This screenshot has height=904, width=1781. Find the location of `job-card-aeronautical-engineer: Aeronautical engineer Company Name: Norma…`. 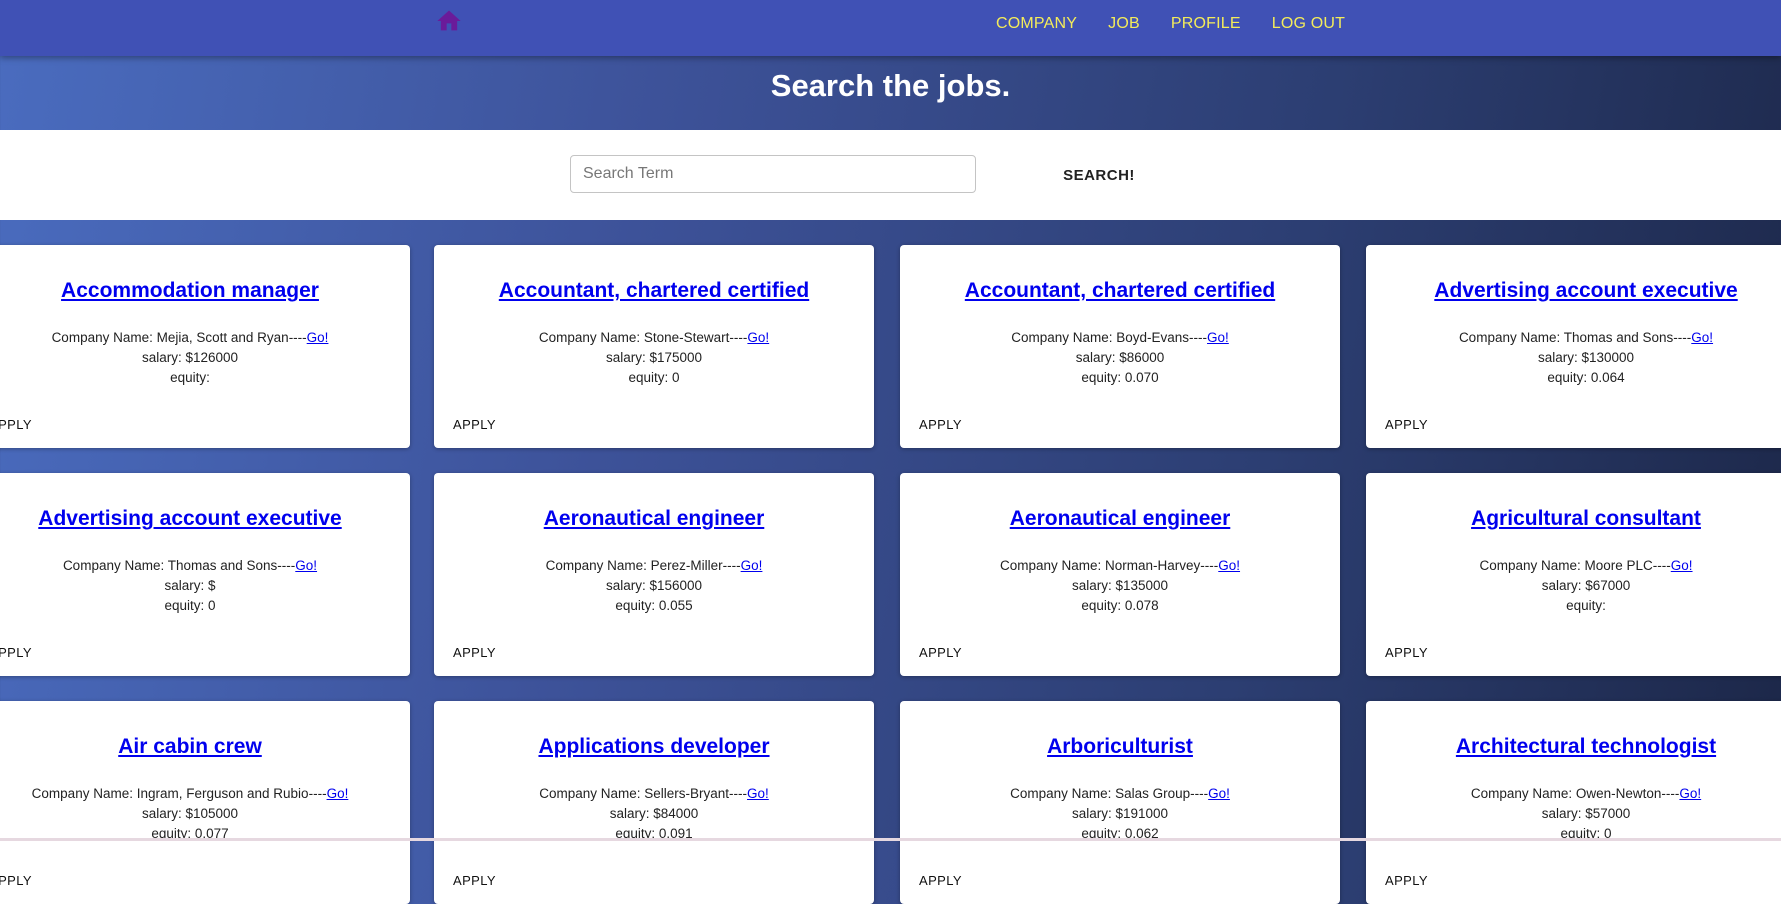

job-card-aeronautical-engineer: Aeronautical engineer Company Name: Norma… is located at coordinates (1120, 574).